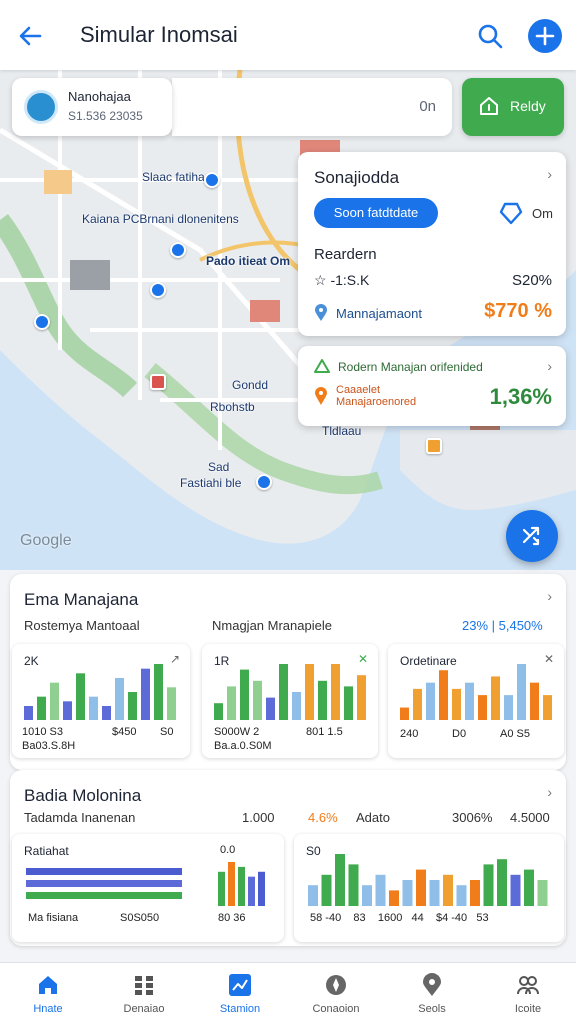 The image size is (576, 1024). What do you see at coordinates (30, 36) in the screenshot?
I see `arrow-left-icon` at bounding box center [30, 36].